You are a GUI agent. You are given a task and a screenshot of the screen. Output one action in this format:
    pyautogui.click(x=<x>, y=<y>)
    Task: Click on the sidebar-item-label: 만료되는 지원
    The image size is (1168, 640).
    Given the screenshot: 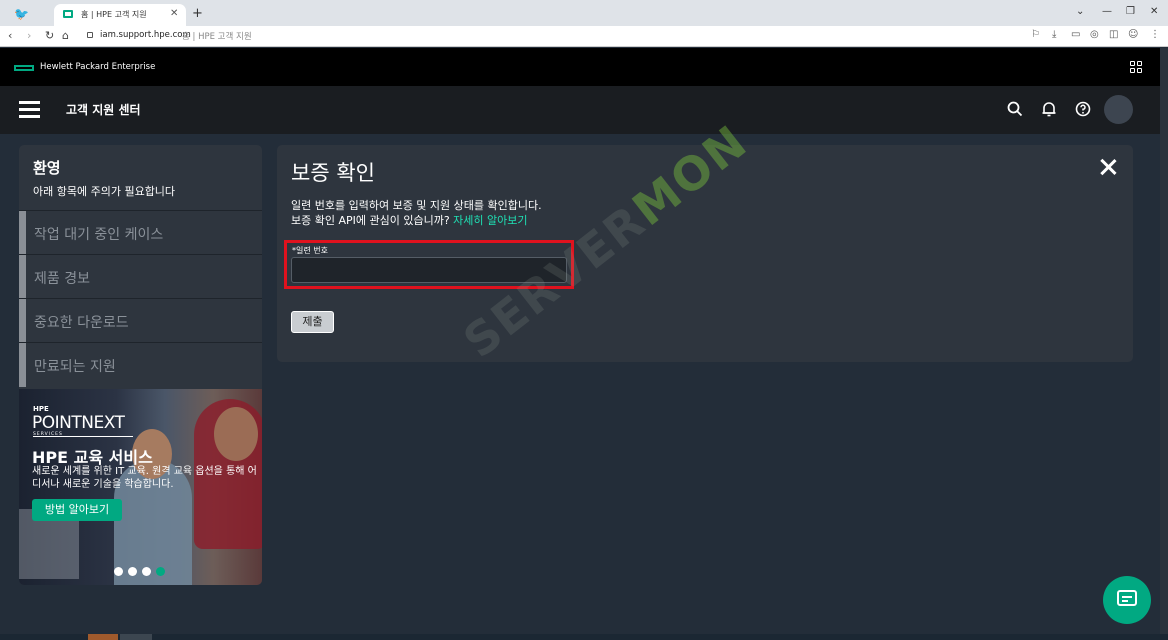 What is the action you would take?
    pyautogui.click(x=75, y=367)
    